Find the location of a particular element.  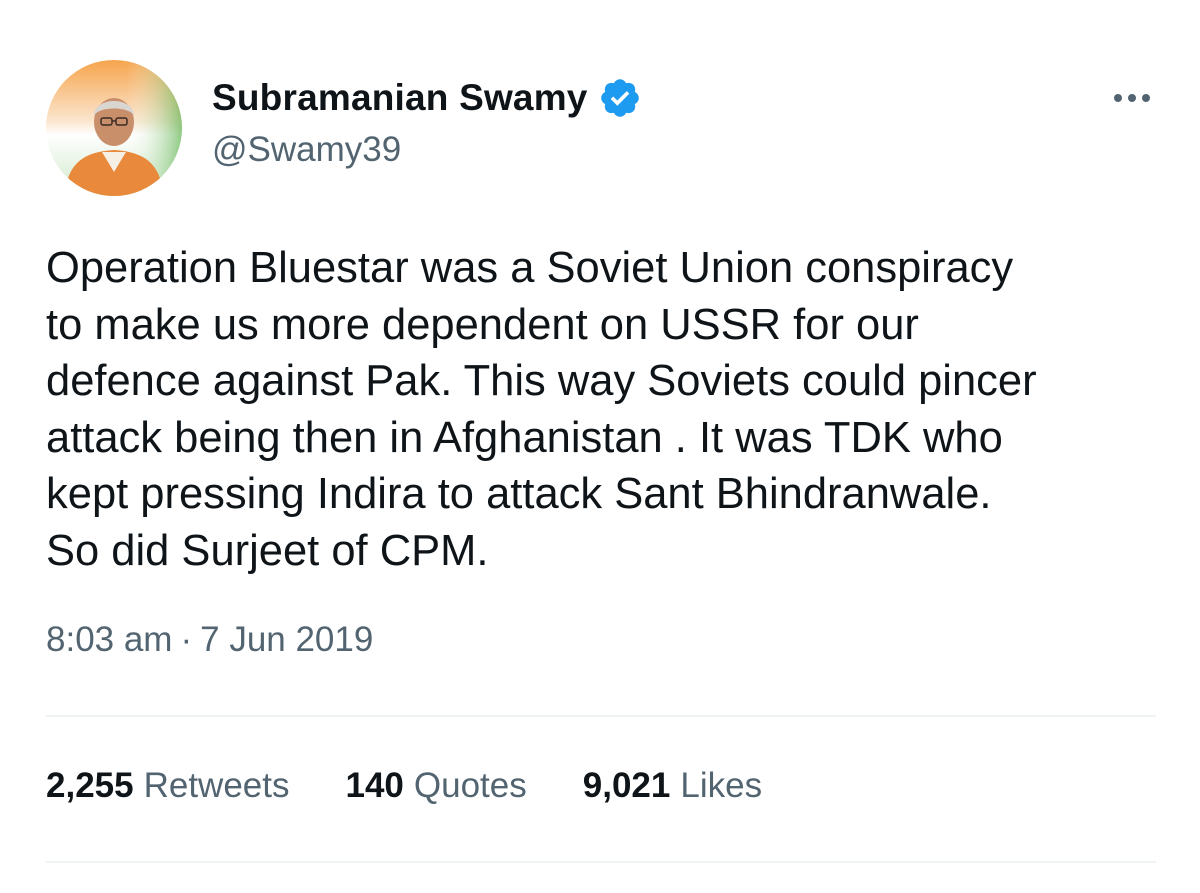

likes-label: Likes is located at coordinates (721, 785).